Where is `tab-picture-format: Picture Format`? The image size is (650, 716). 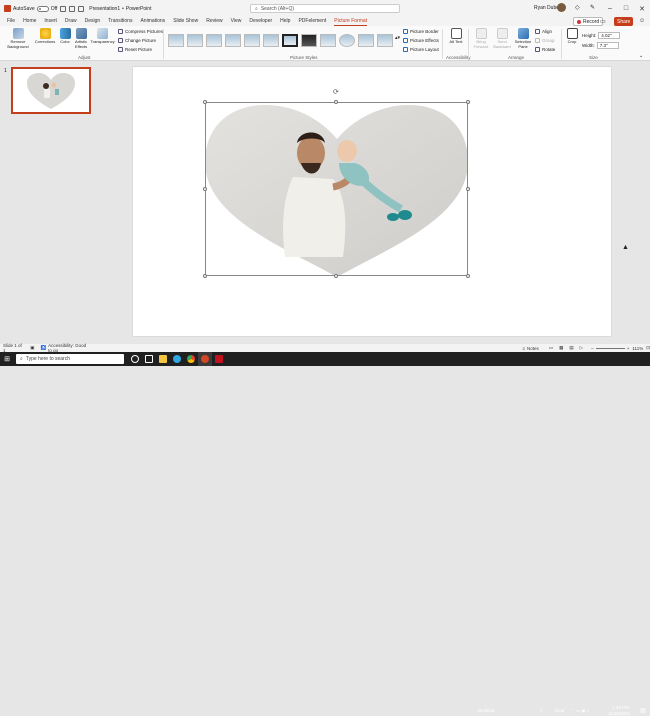
tab-picture-format: Picture Format is located at coordinates (350, 21).